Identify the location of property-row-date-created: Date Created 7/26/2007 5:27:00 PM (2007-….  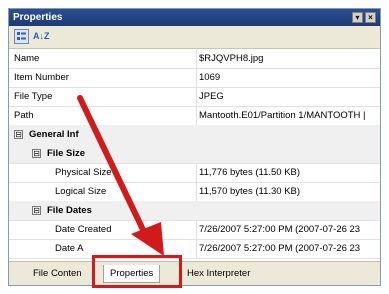
(194, 230).